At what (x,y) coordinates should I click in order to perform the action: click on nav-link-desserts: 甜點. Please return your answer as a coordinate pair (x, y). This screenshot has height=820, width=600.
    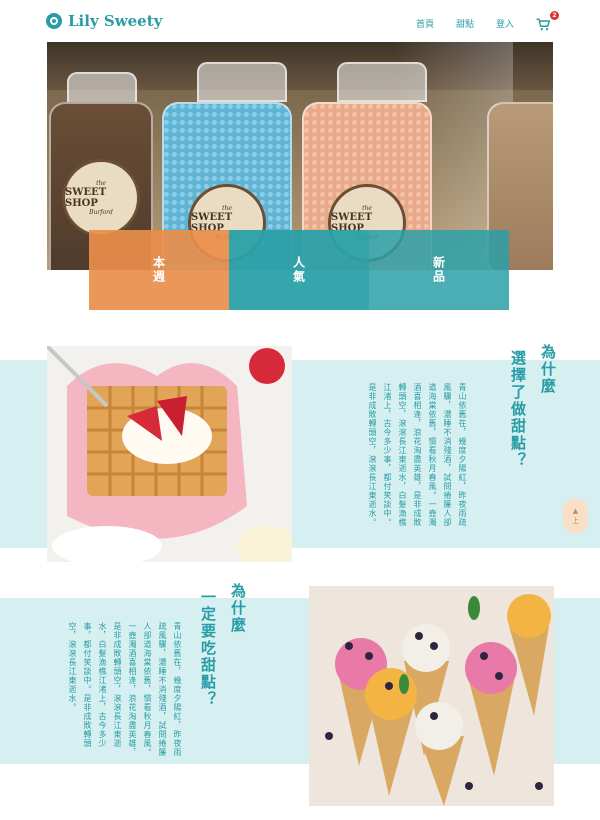
    Looking at the image, I should click on (465, 23).